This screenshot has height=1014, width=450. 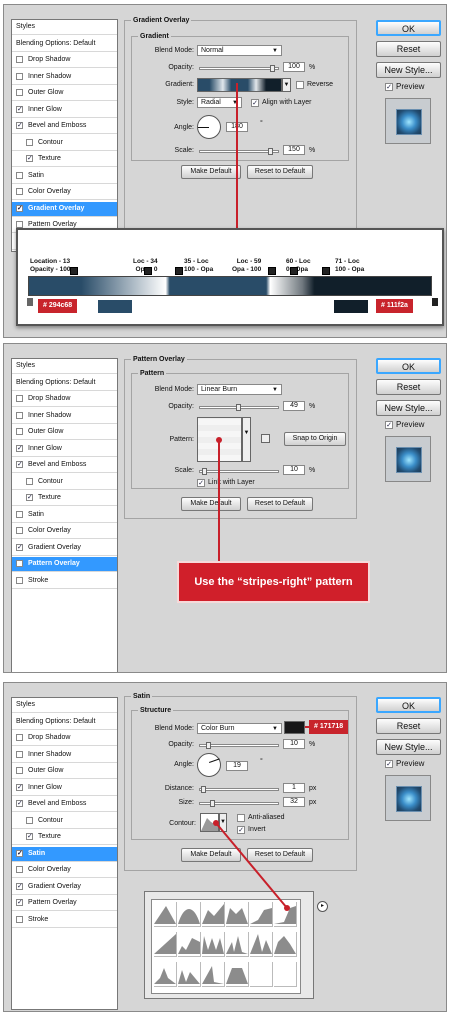 What do you see at coordinates (209, 127) in the screenshot?
I see `angle-dial` at bounding box center [209, 127].